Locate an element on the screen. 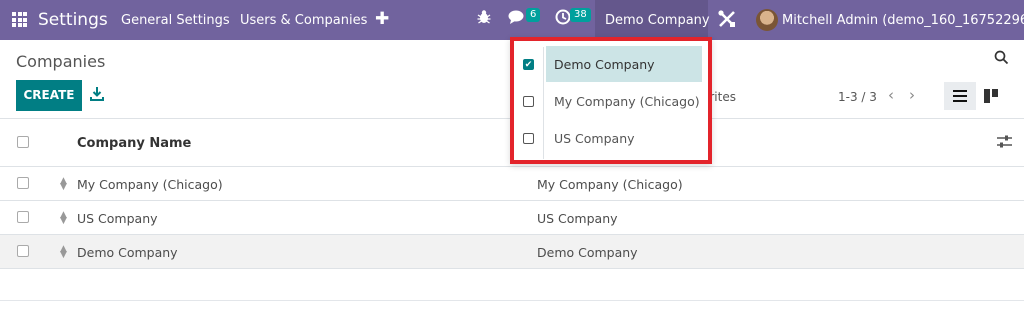  table-row: ▲ ▼ US Company US Company is located at coordinates (512, 218).